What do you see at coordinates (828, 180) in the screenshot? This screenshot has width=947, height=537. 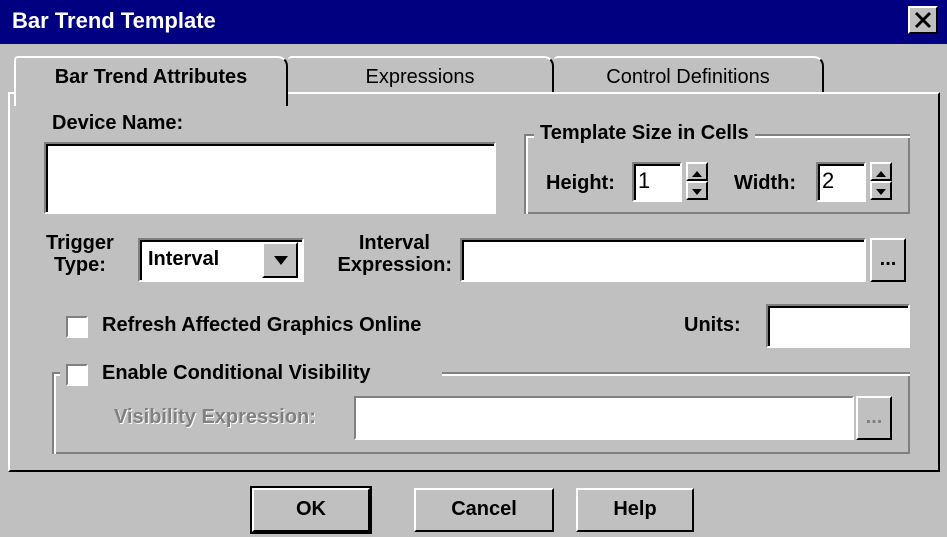 I see `width-value: 2` at bounding box center [828, 180].